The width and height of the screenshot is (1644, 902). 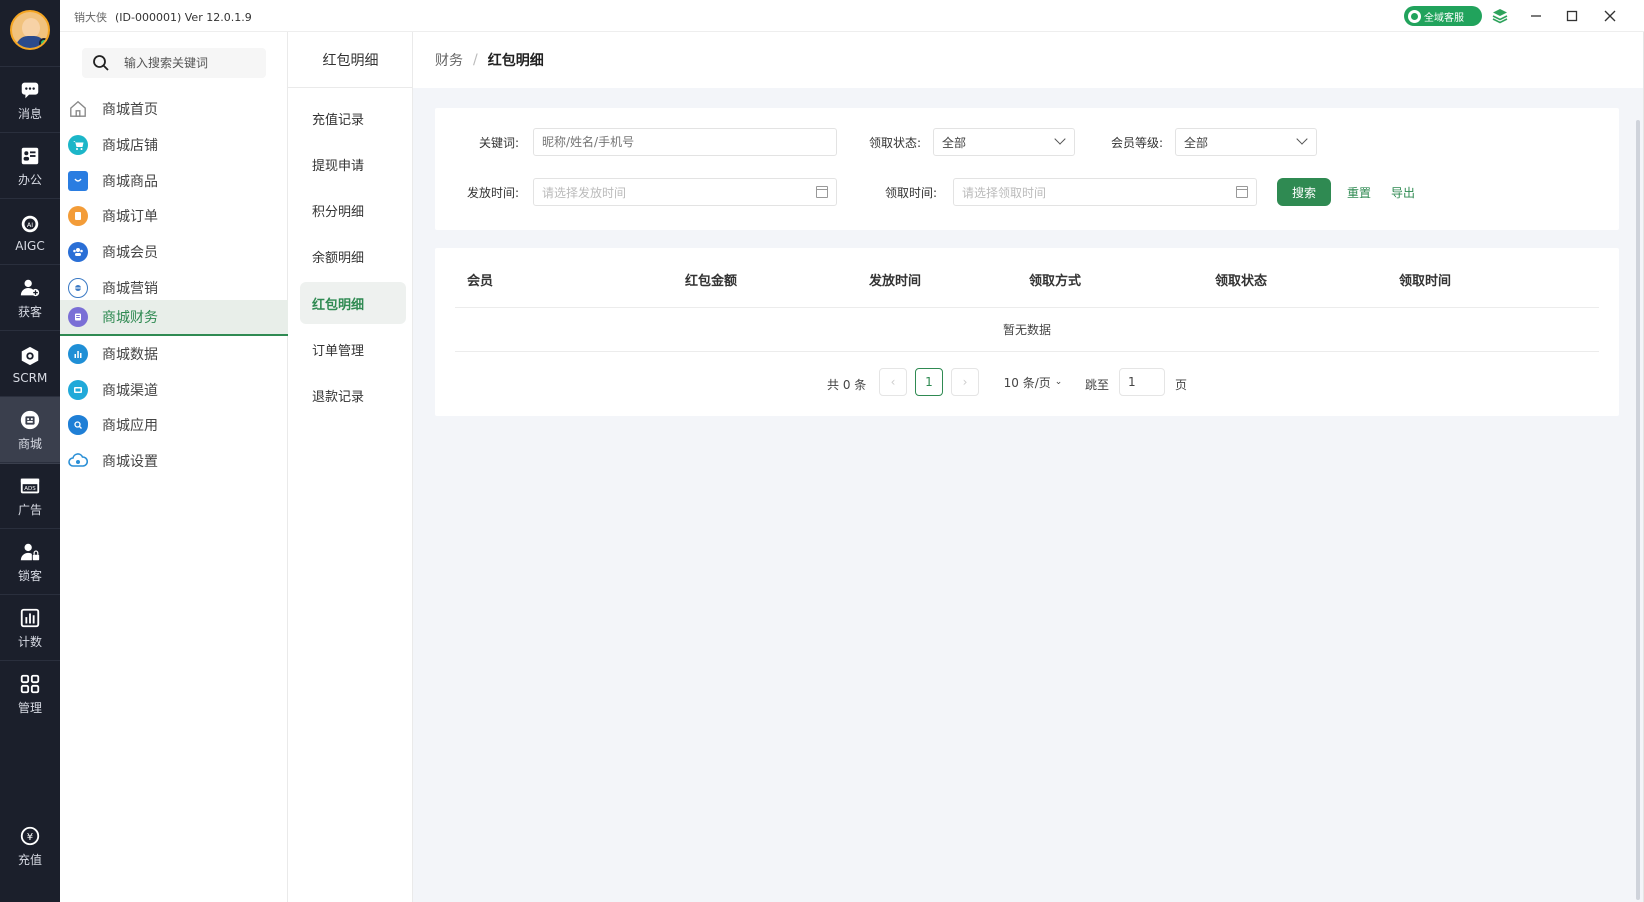 I want to click on chevron-down-icon, so click(x=1060, y=139).